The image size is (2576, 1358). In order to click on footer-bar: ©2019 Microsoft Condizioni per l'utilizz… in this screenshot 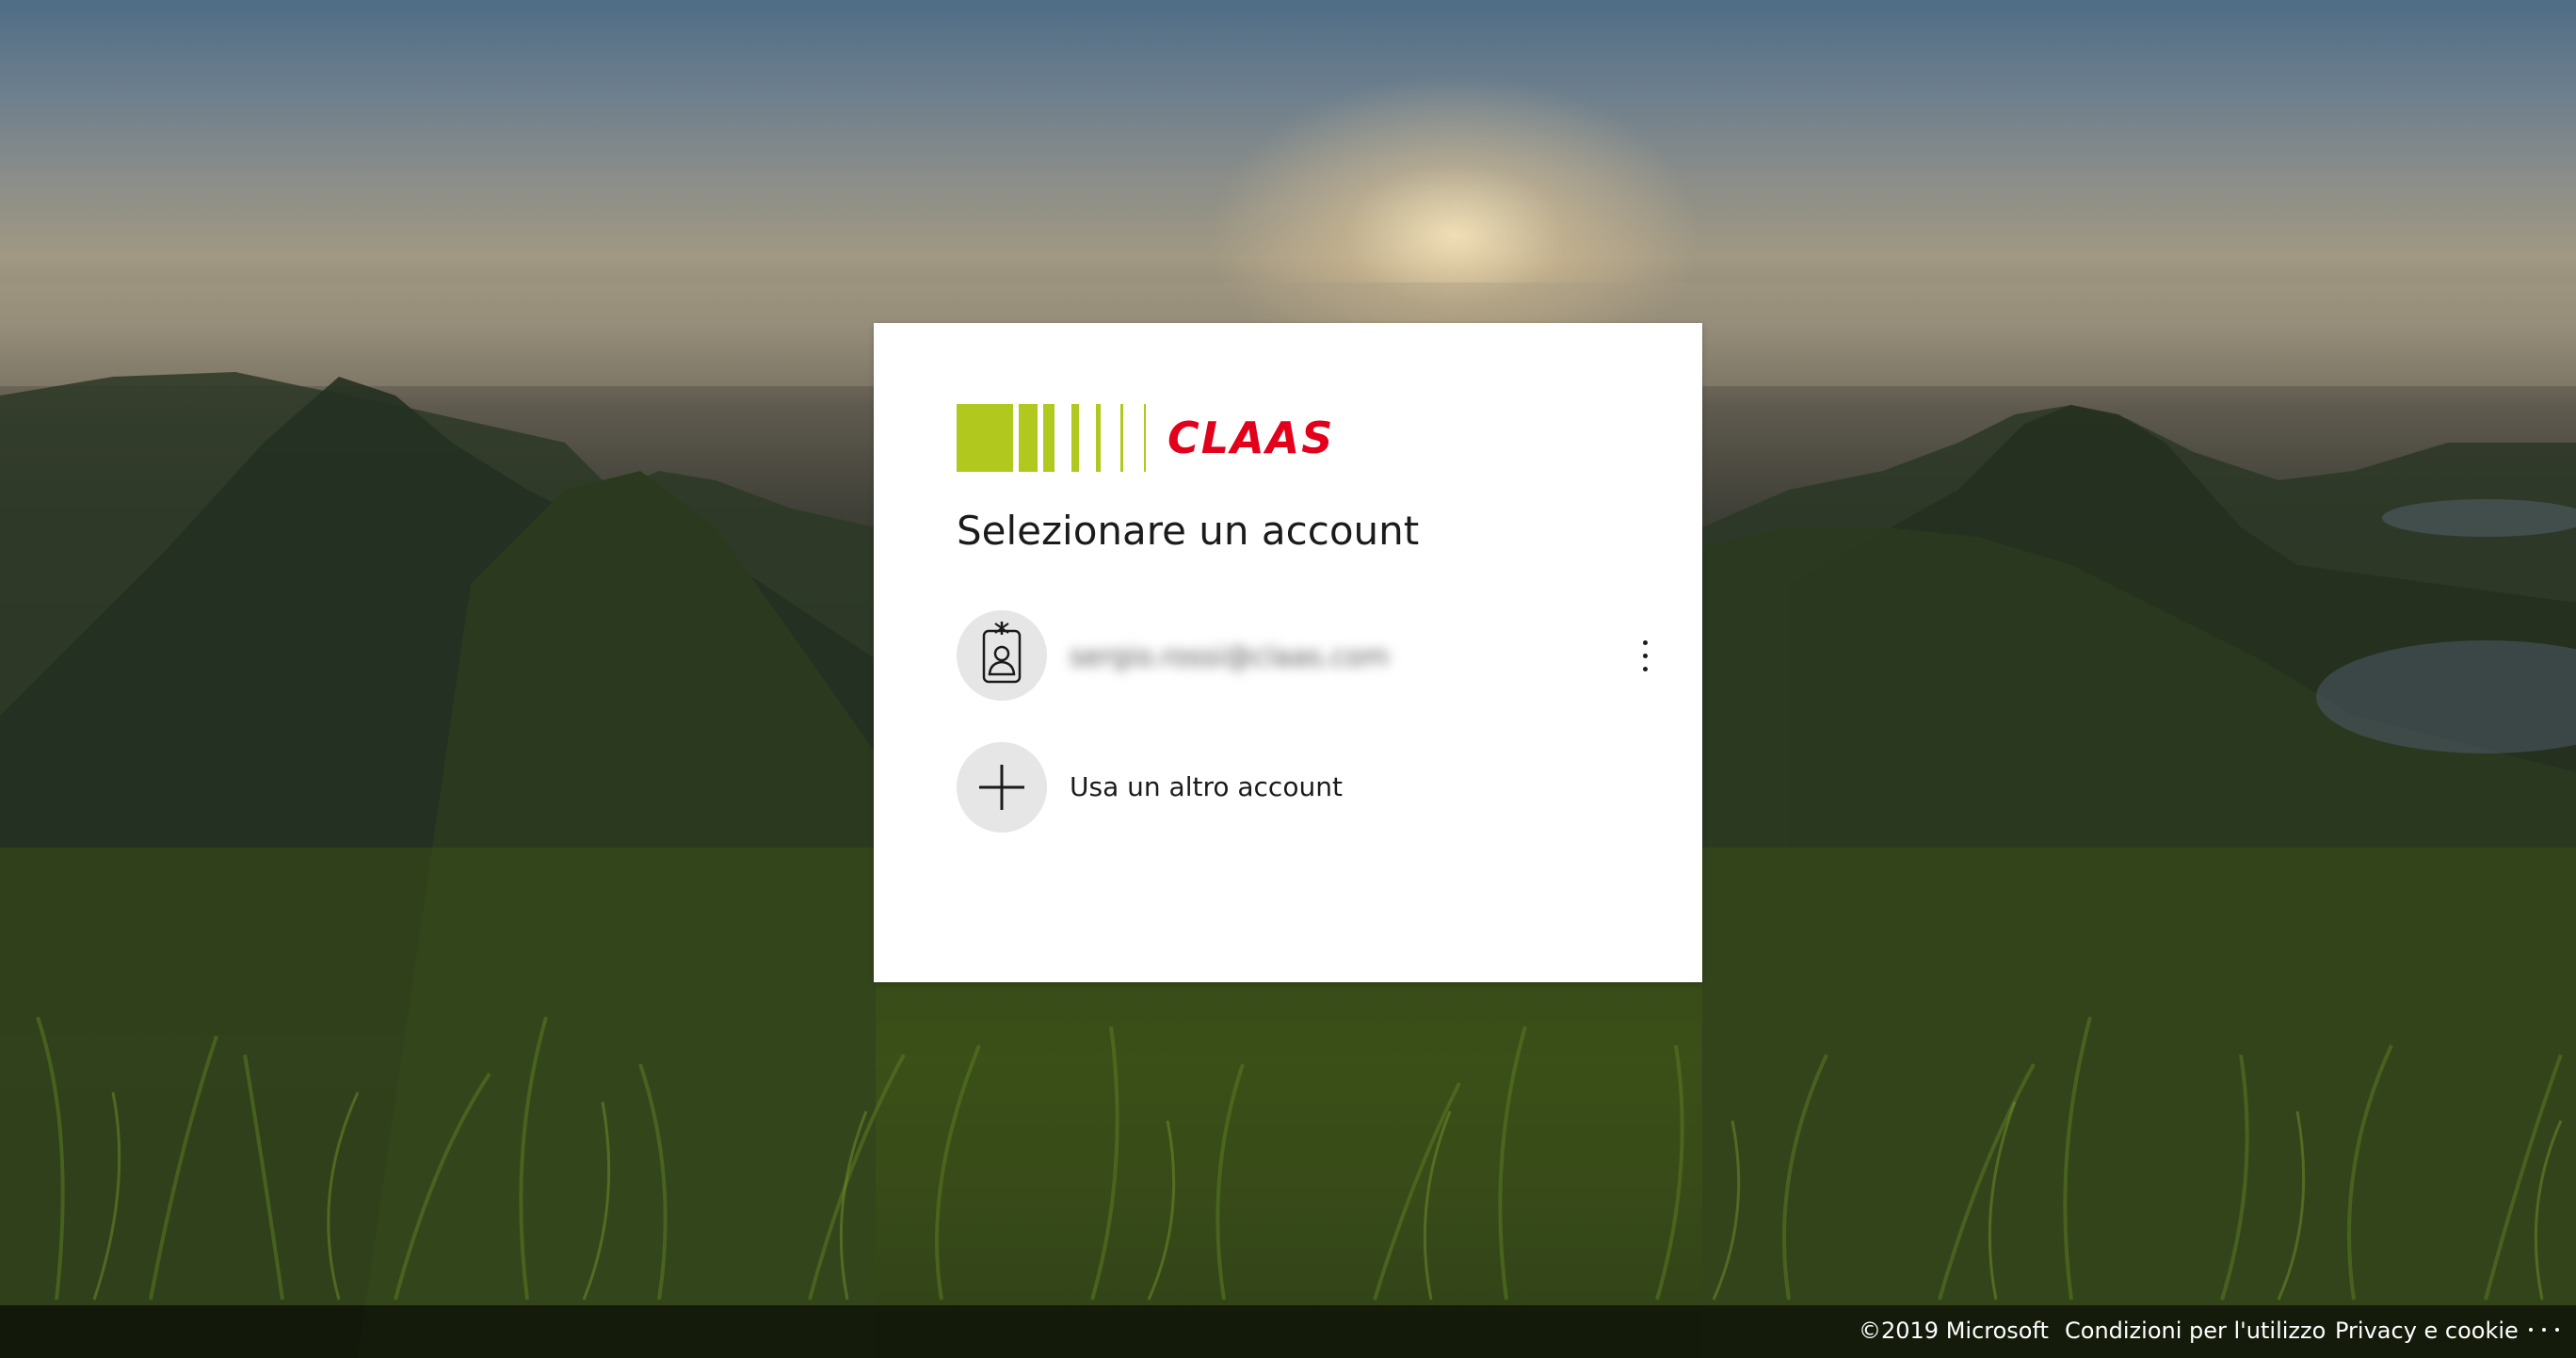, I will do `click(1288, 1331)`.